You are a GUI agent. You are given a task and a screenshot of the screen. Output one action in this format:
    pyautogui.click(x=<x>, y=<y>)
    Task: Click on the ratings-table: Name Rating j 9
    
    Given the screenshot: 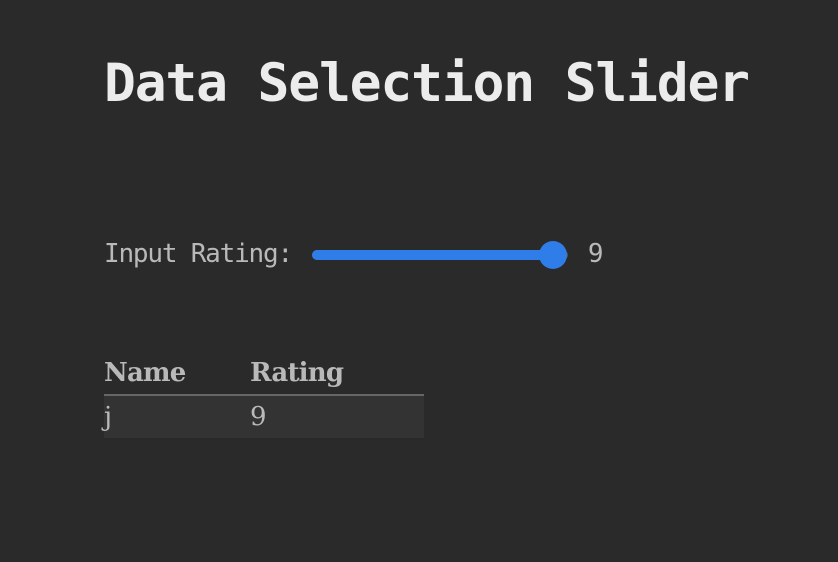 What is the action you would take?
    pyautogui.click(x=264, y=395)
    